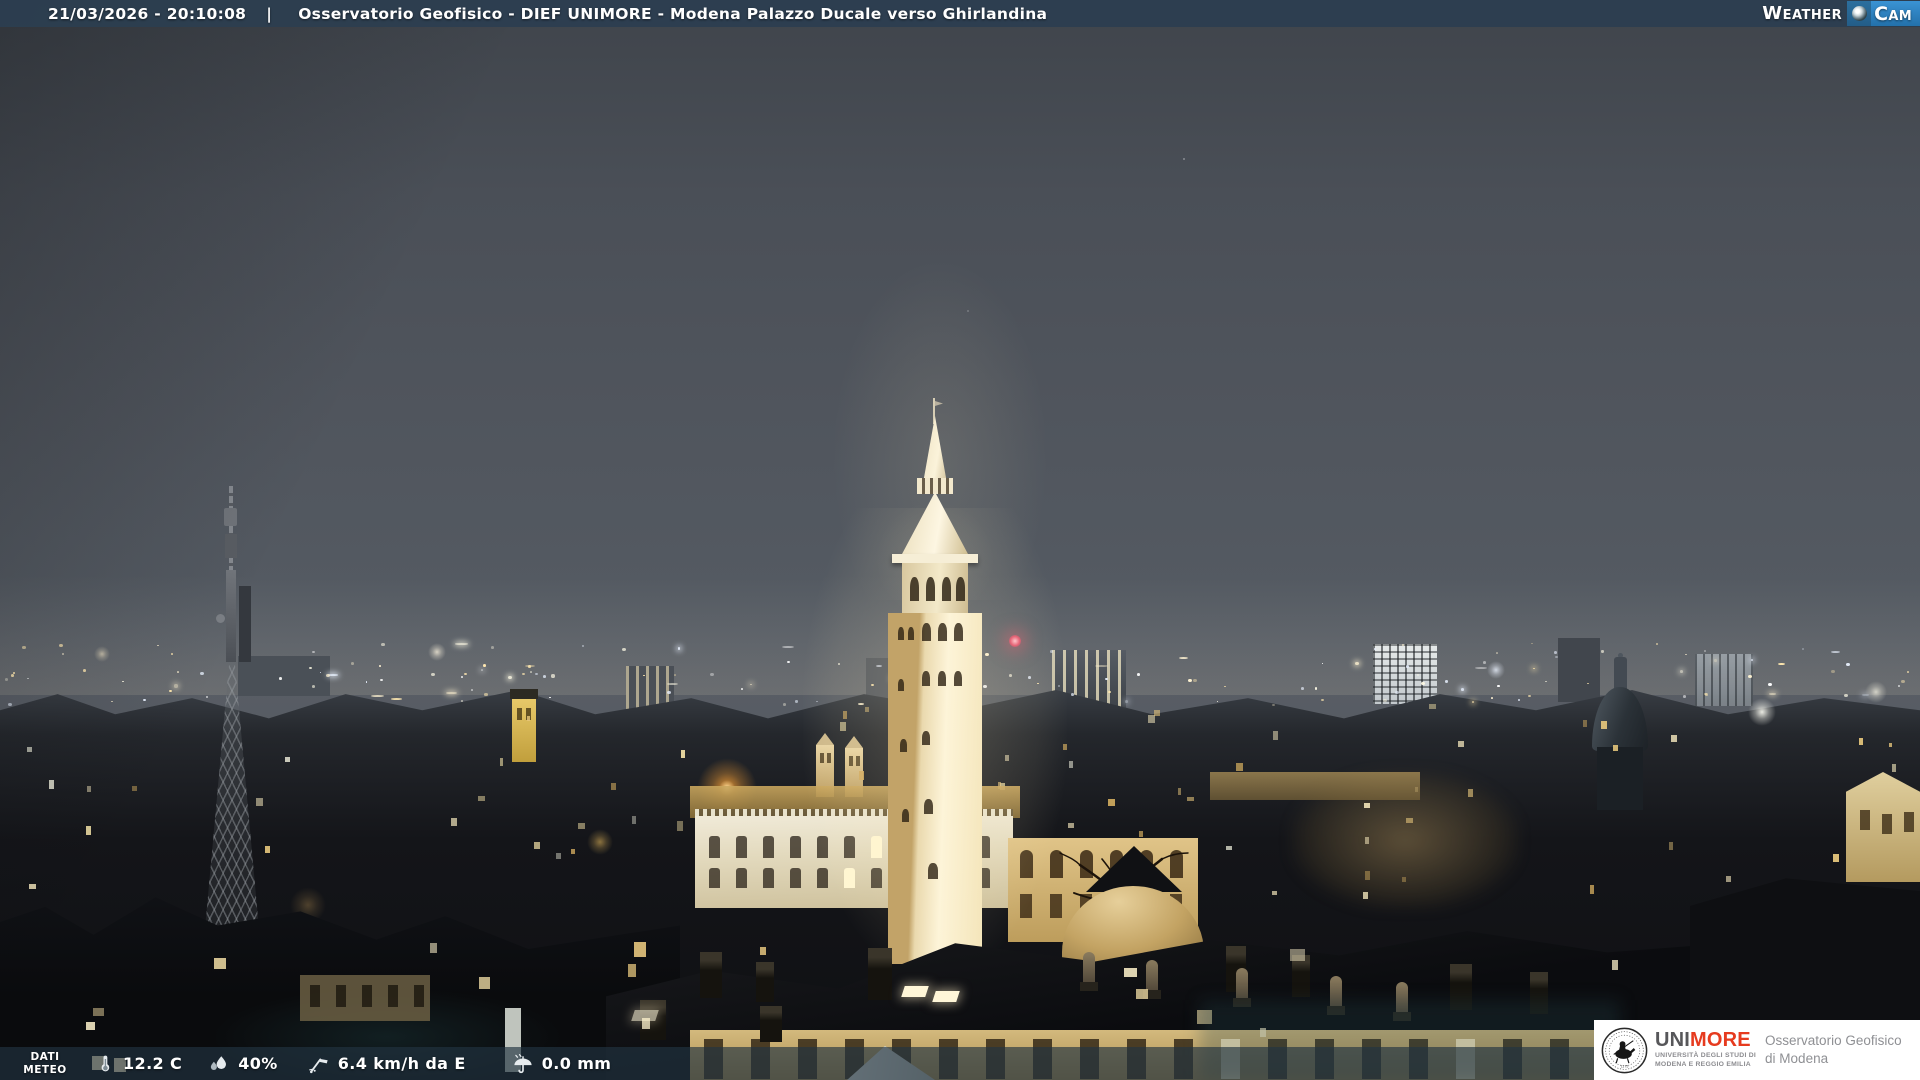  I want to click on palazzo-ducale-roof, so click(1188, 1005).